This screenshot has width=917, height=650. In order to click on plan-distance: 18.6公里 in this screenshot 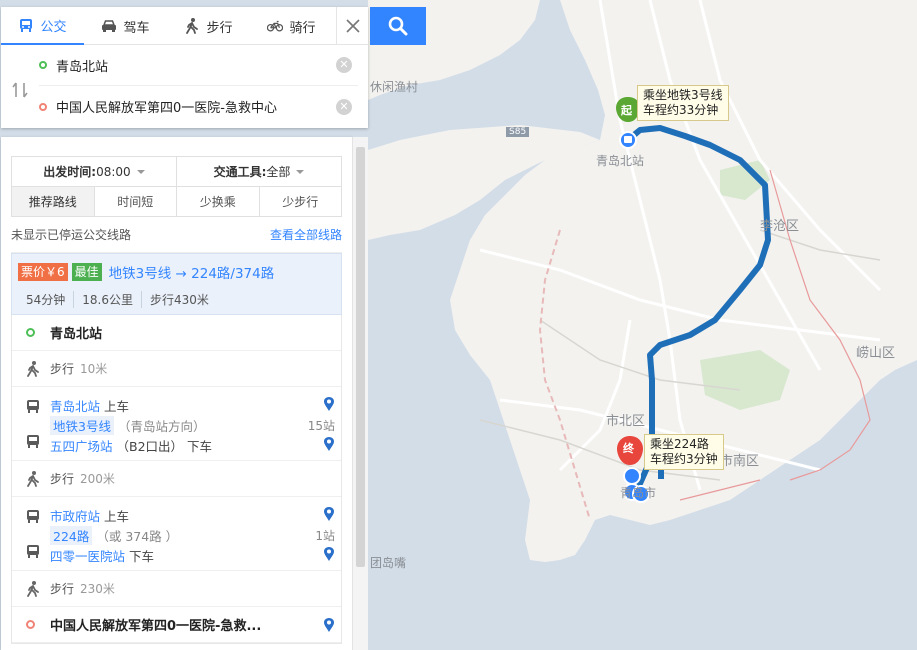, I will do `click(107, 299)`.